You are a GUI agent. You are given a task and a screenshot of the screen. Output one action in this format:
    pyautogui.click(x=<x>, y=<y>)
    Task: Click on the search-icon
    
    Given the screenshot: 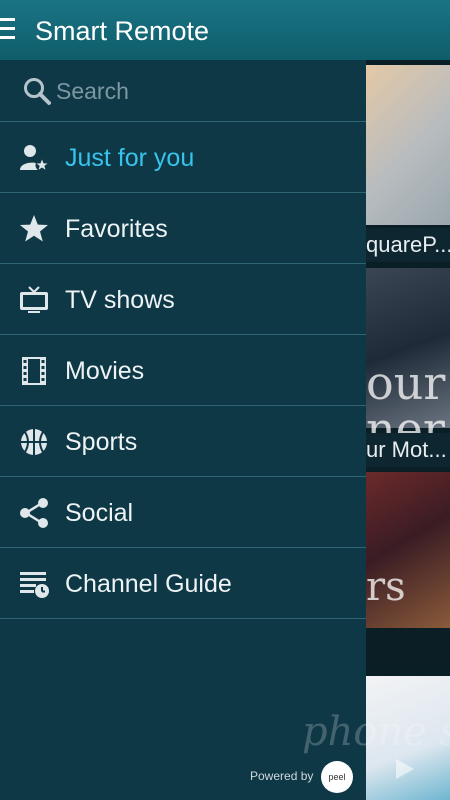 What is the action you would take?
    pyautogui.click(x=37, y=91)
    